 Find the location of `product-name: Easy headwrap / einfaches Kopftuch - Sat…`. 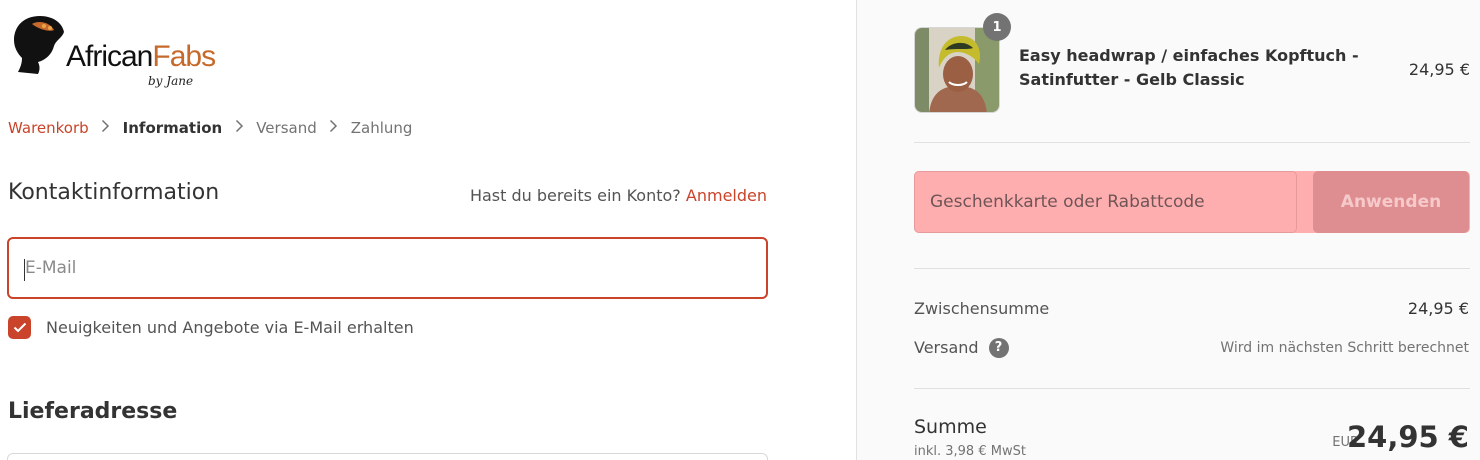

product-name: Easy headwrap / einfaches Kopftuch - Sat… is located at coordinates (1189, 67).